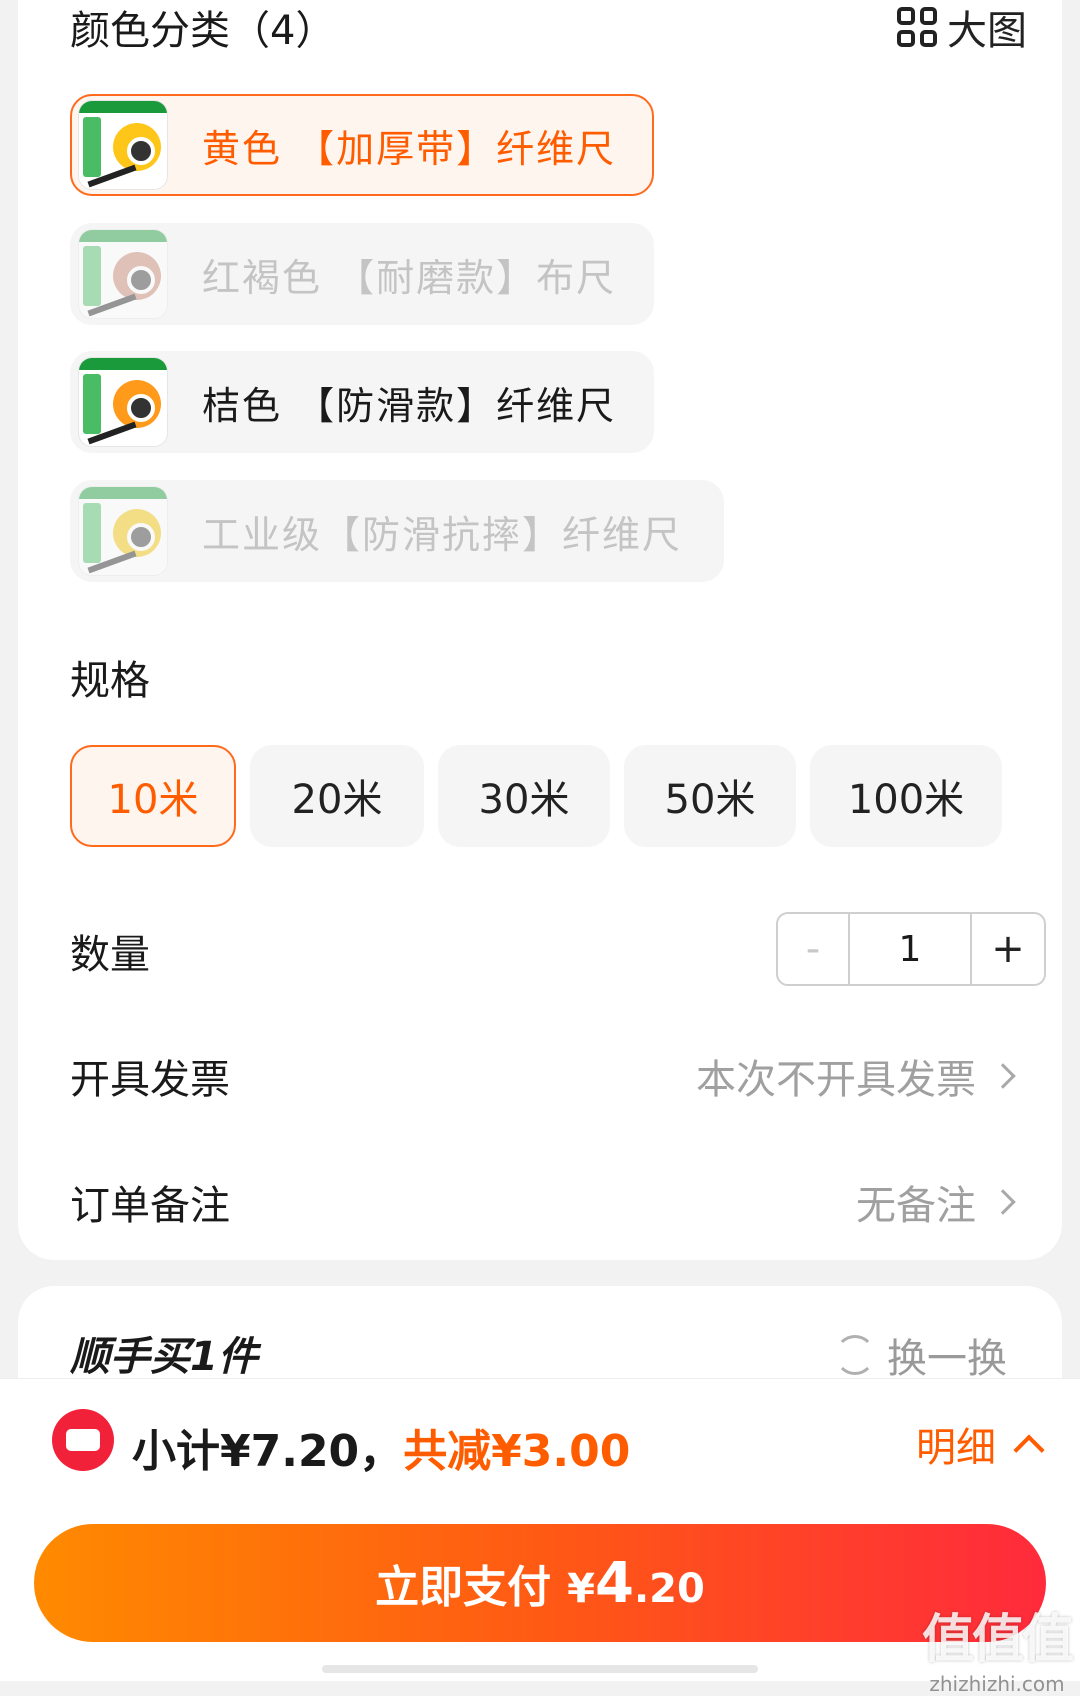 This screenshot has width=1080, height=1696. I want to click on quantity-value: 1, so click(911, 949).